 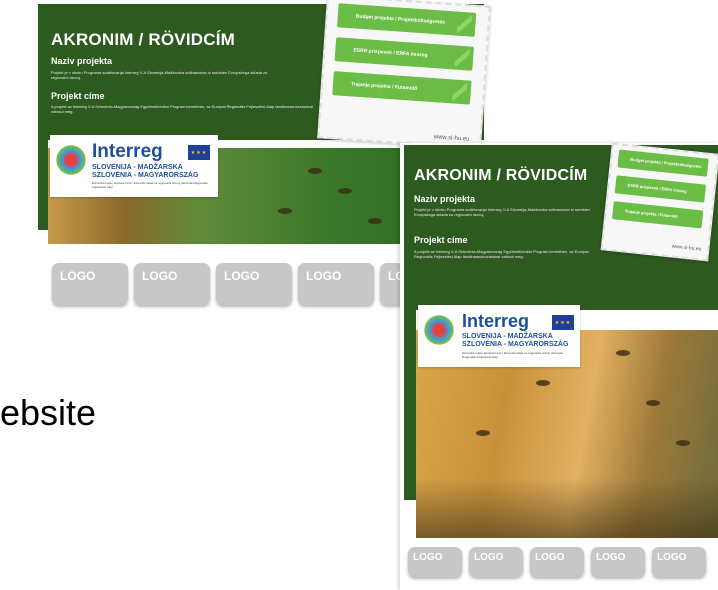 What do you see at coordinates (78, 96) in the screenshot?
I see `left-cime-label: Projekt címe` at bounding box center [78, 96].